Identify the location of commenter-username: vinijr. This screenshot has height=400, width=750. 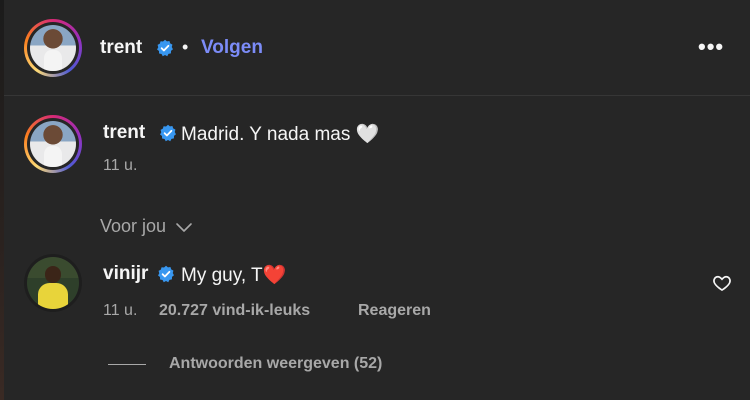
(125, 274).